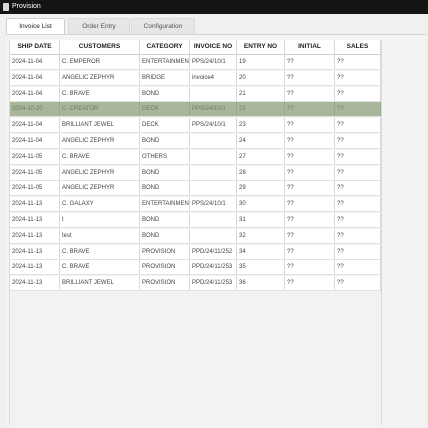 This screenshot has width=428, height=428. Describe the element at coordinates (165, 77) in the screenshot. I see `cell-category: BRIDGE` at that location.